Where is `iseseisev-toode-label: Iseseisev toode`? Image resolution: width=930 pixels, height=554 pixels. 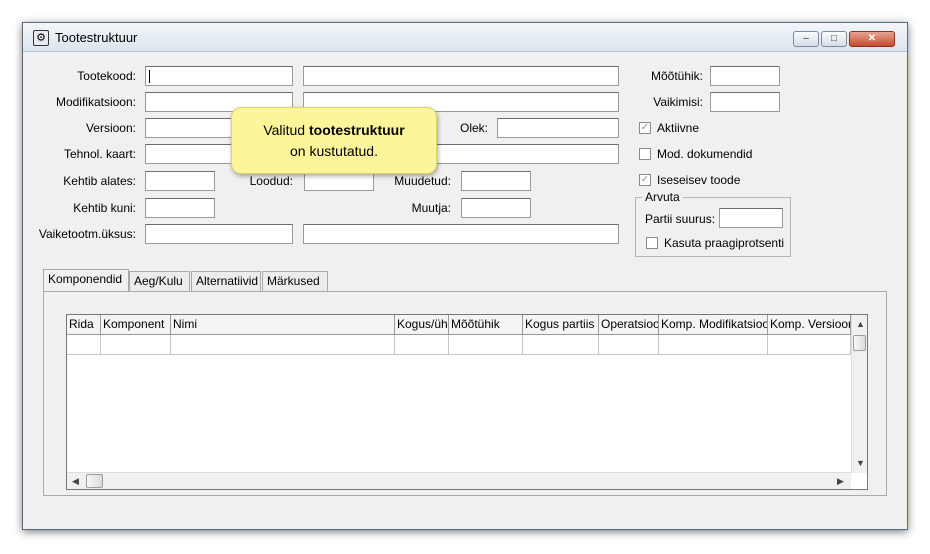
iseseisev-toode-label: Iseseisev toode is located at coordinates (699, 180).